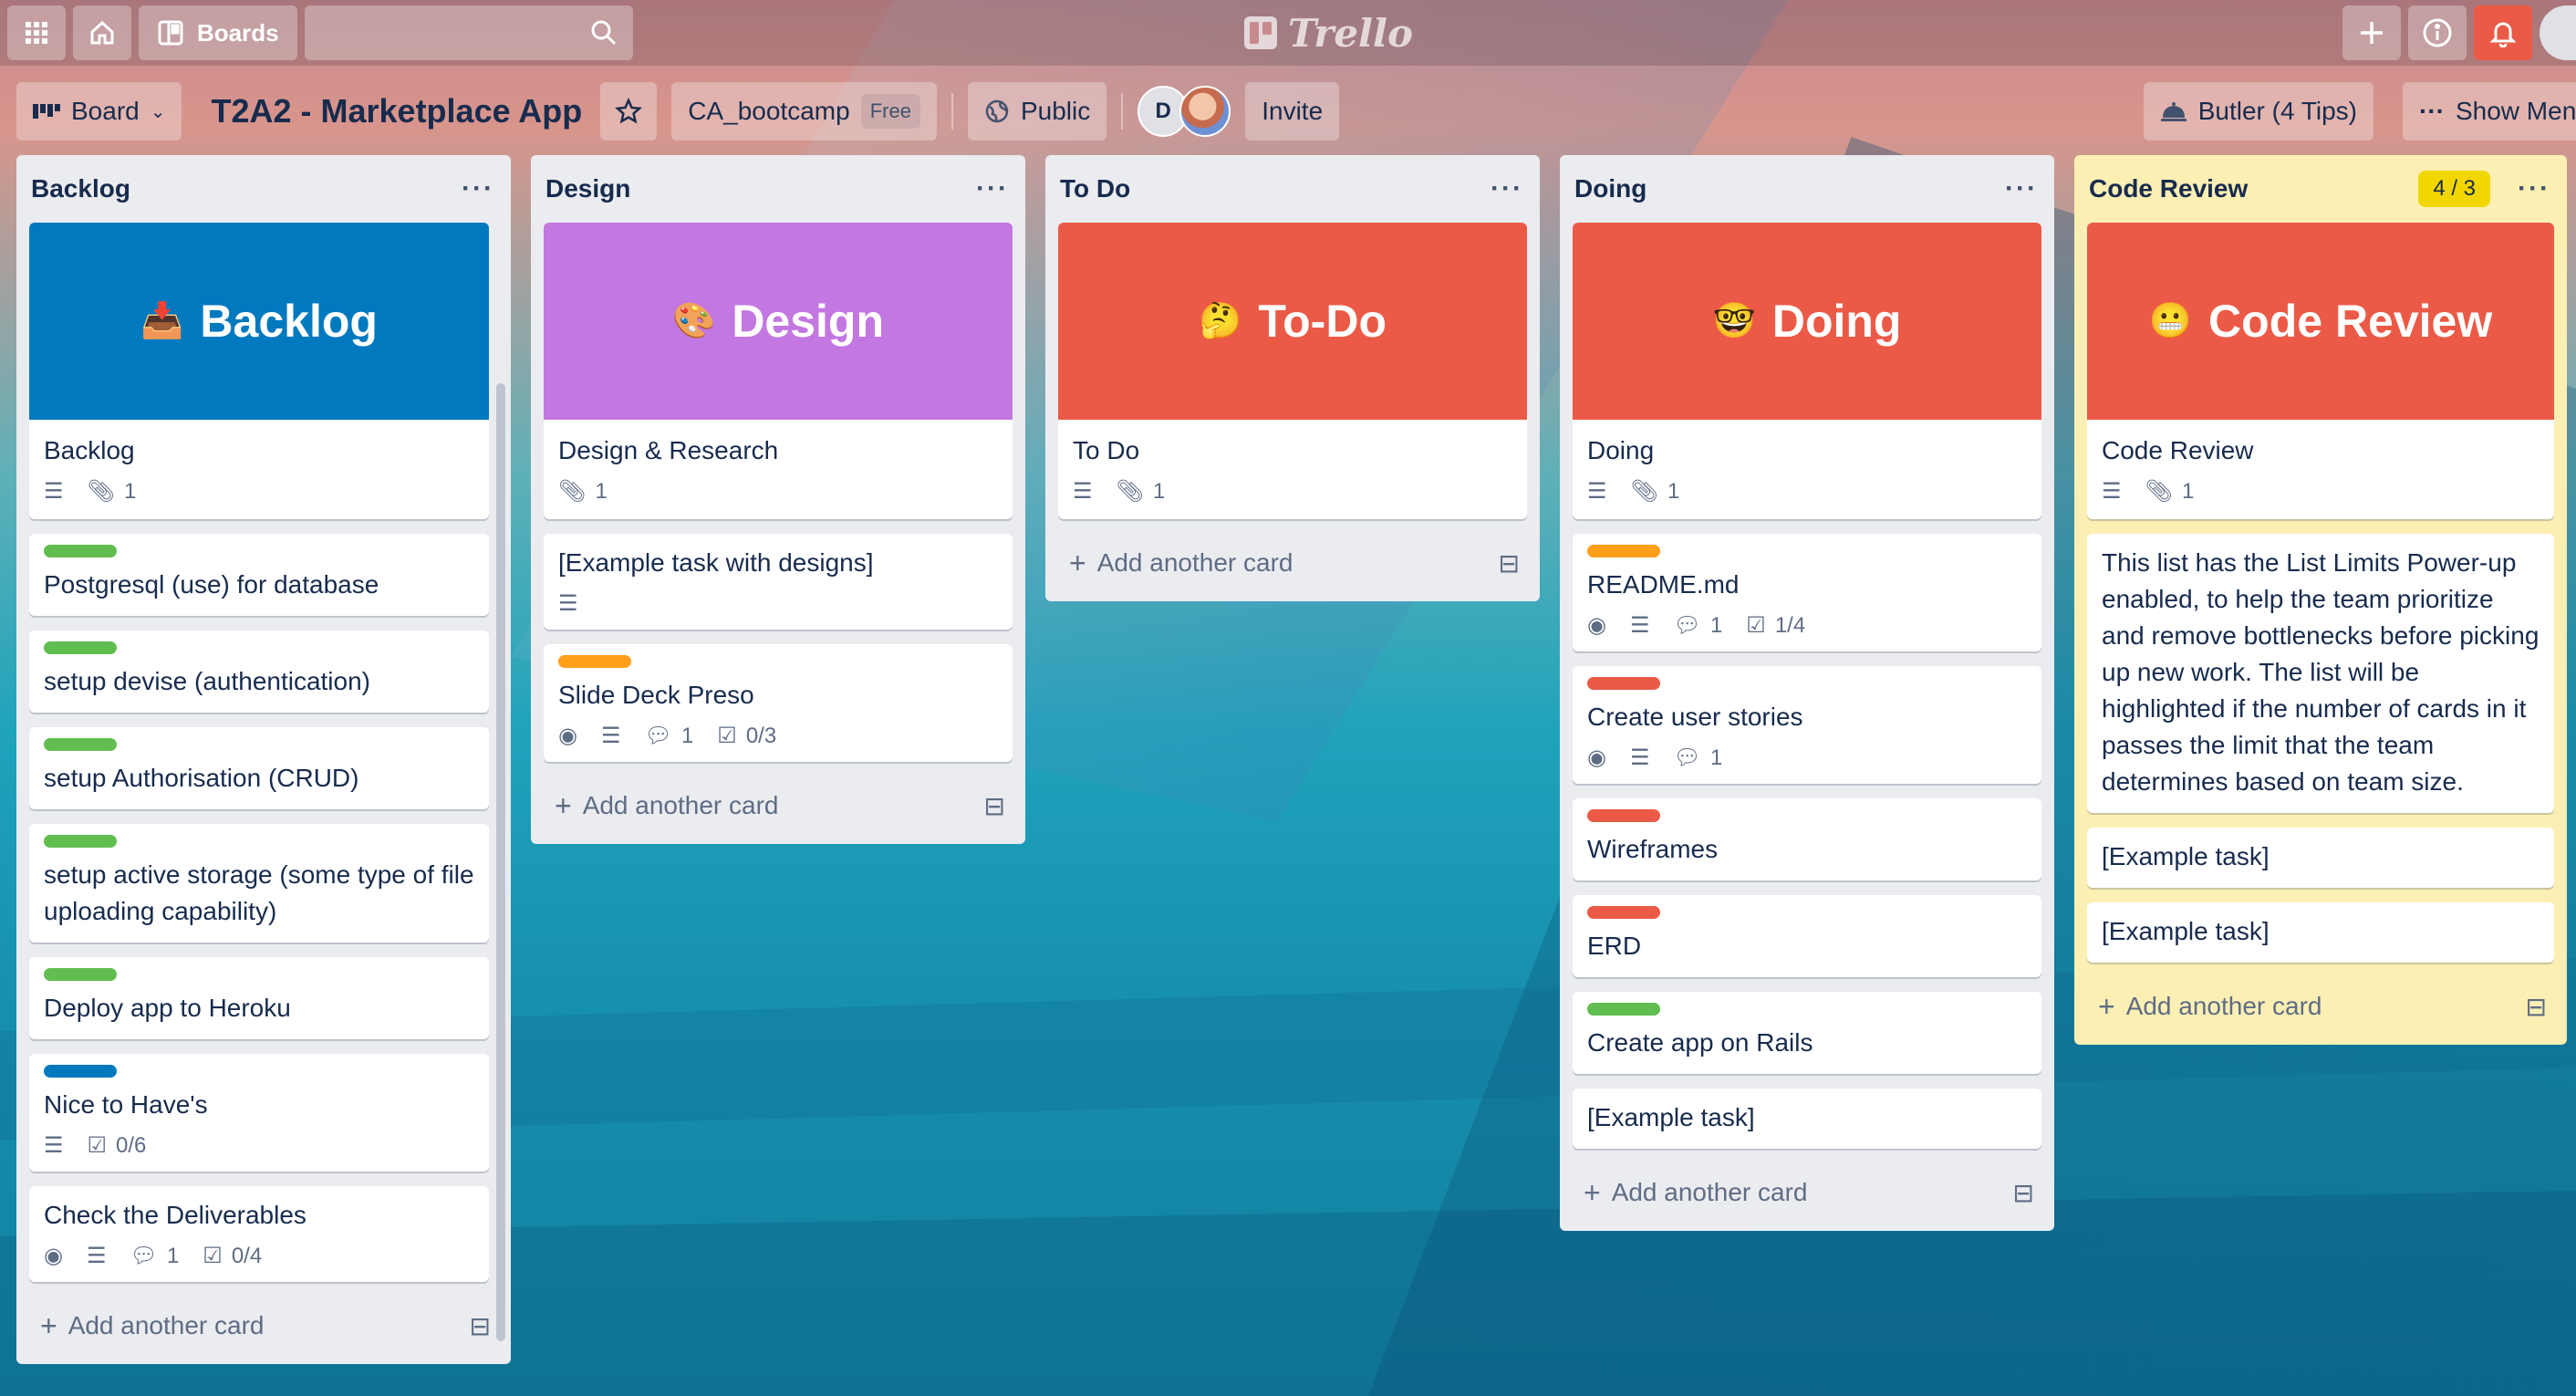  Describe the element at coordinates (398, 111) in the screenshot. I see `board-title: T2A2 - Marketplace App` at that location.